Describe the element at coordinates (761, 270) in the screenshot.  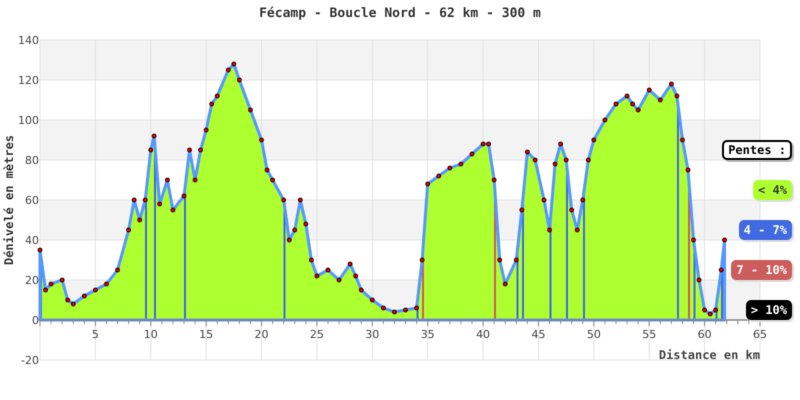
I see `legend-item: 7 - 10%` at that location.